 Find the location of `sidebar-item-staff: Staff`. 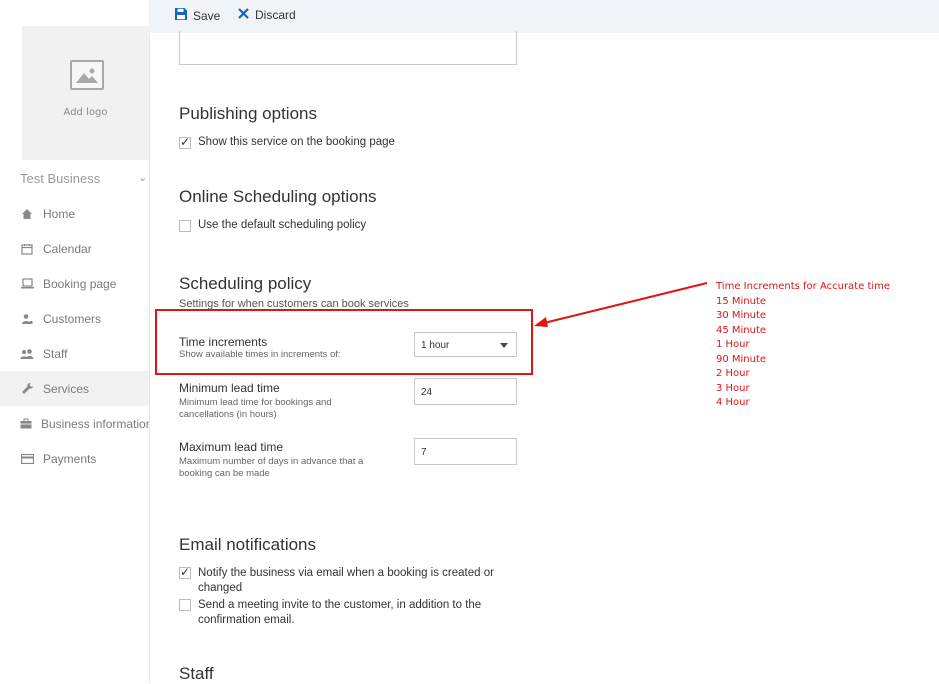

sidebar-item-staff: Staff is located at coordinates (74, 353).